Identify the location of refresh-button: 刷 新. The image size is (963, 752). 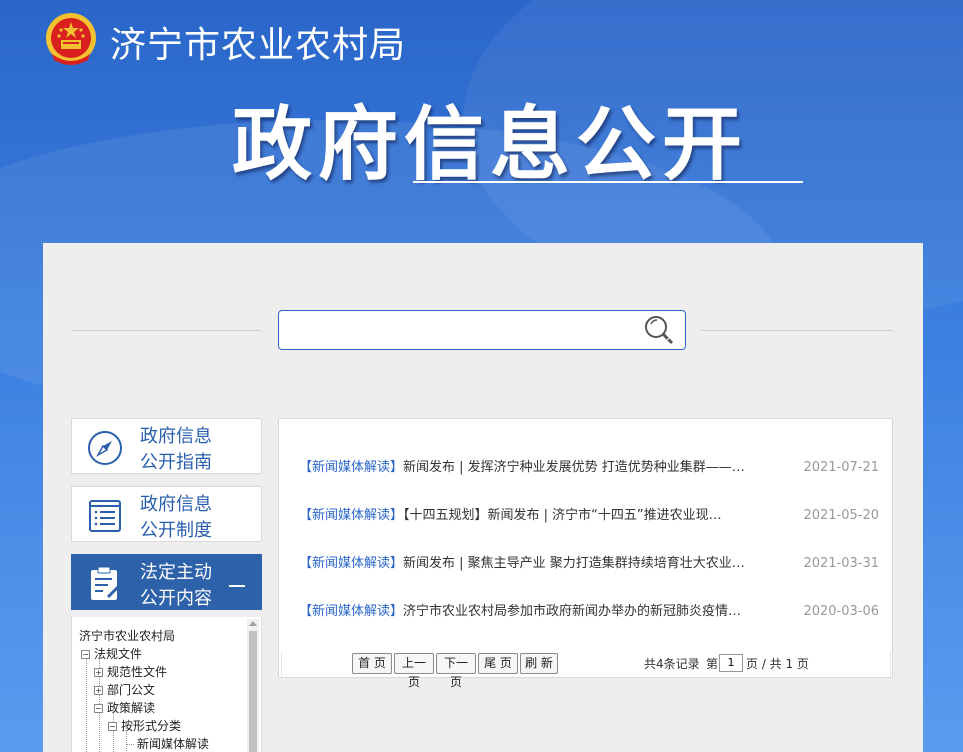
(539, 663).